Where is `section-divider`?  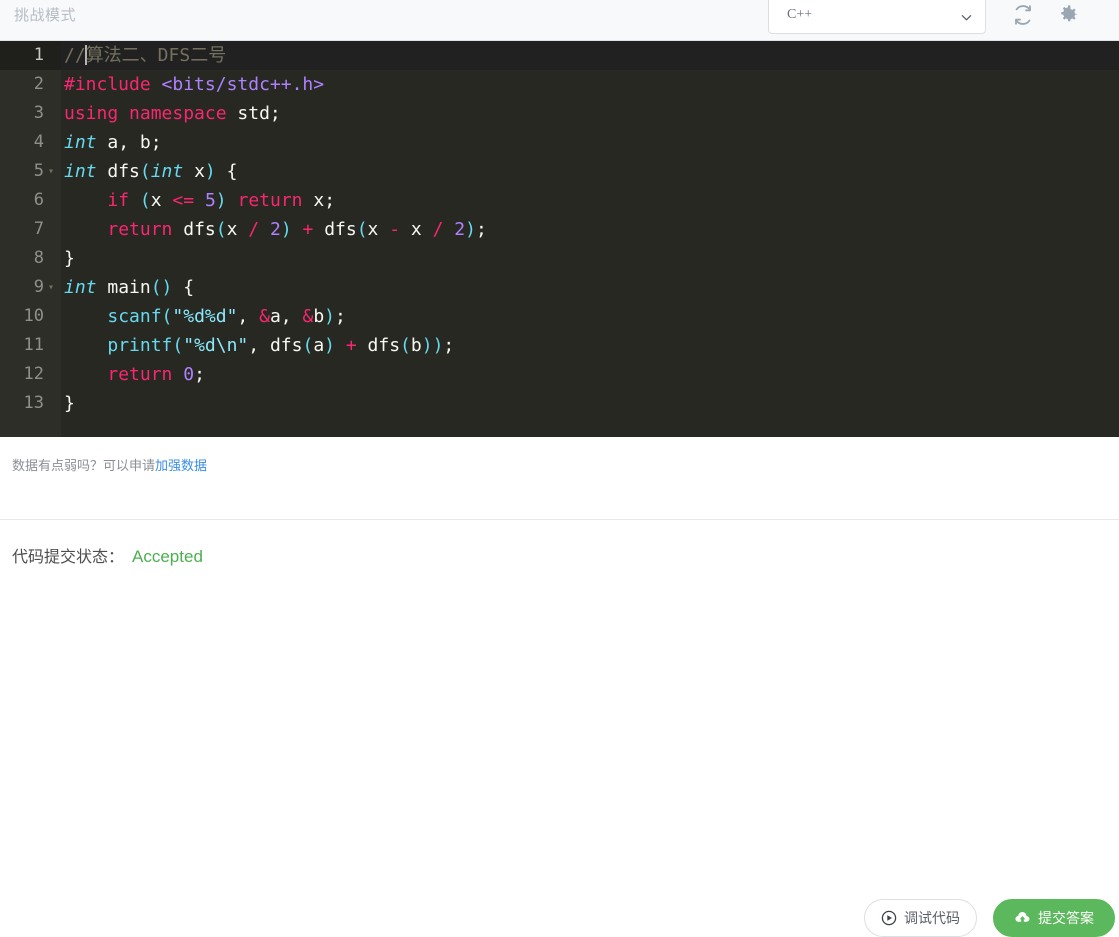 section-divider is located at coordinates (559, 519).